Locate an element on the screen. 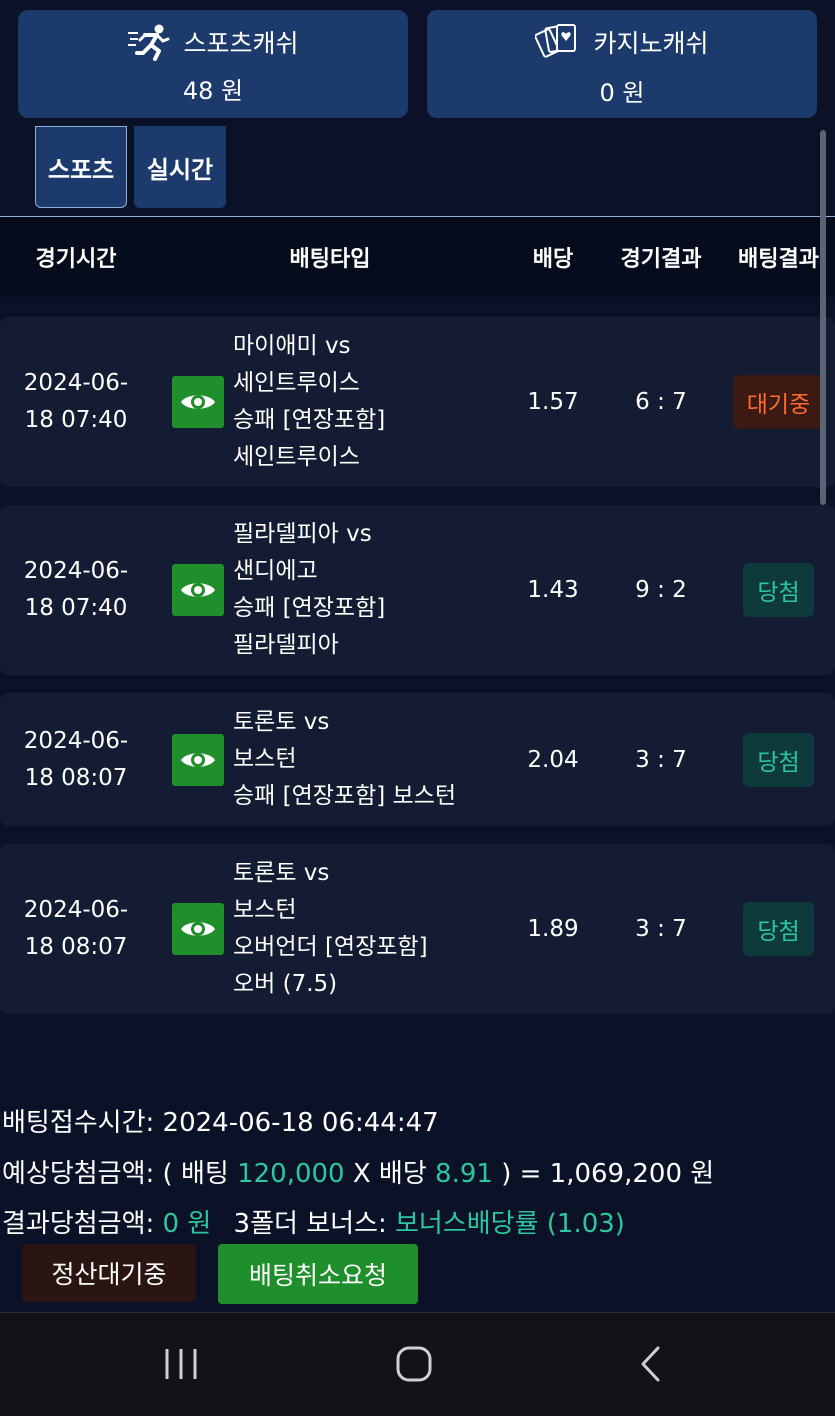  header-match-time: 경기시간 is located at coordinates (76, 259).